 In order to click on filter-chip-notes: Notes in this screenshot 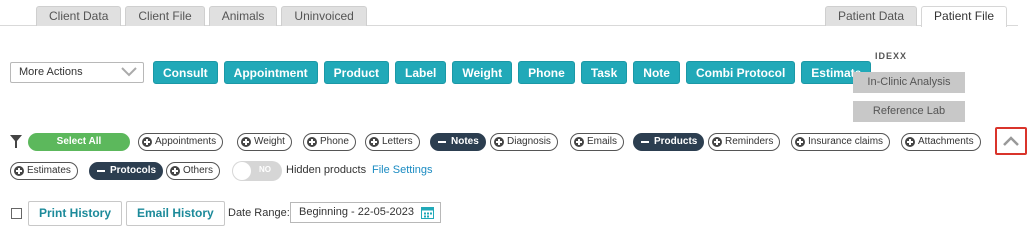, I will do `click(458, 142)`.